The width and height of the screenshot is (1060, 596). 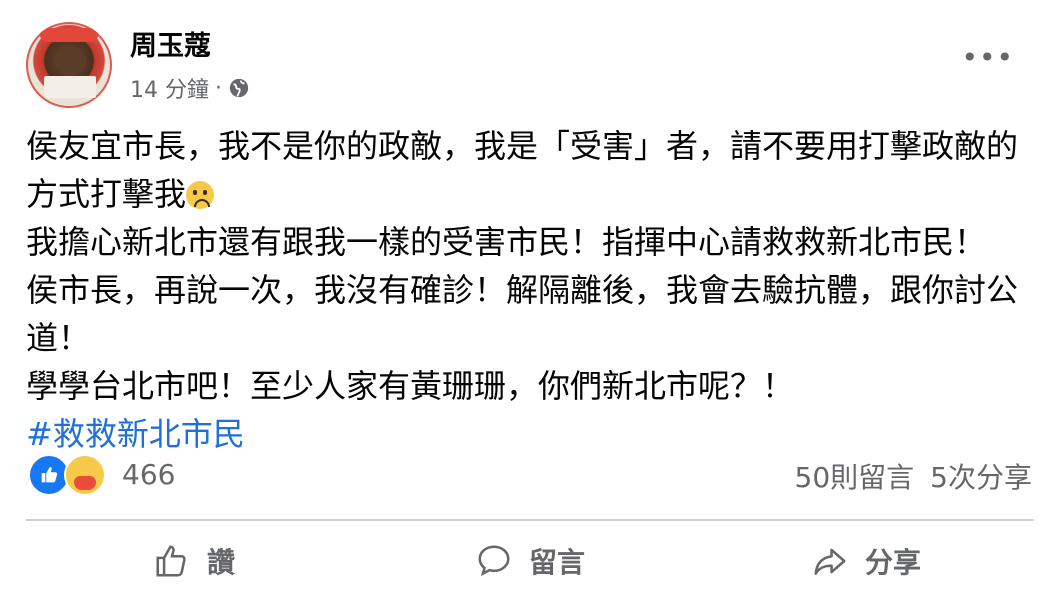 I want to click on comment-button: 留言, so click(x=530, y=561).